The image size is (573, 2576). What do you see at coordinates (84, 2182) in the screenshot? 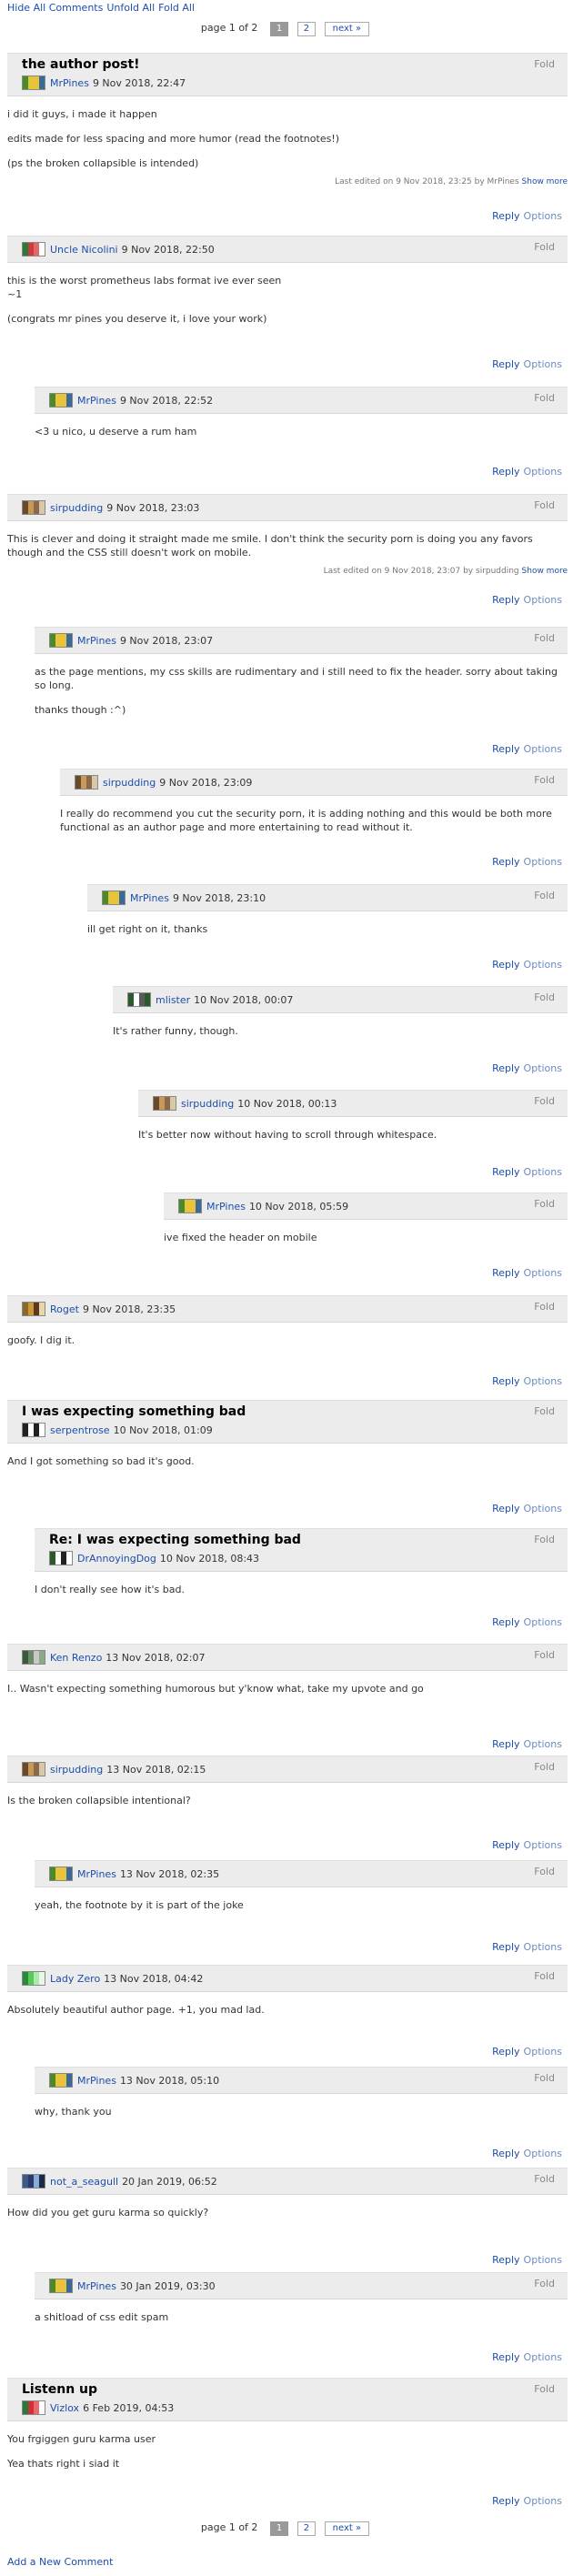
I see `comment-username: not_a_seagull` at bounding box center [84, 2182].